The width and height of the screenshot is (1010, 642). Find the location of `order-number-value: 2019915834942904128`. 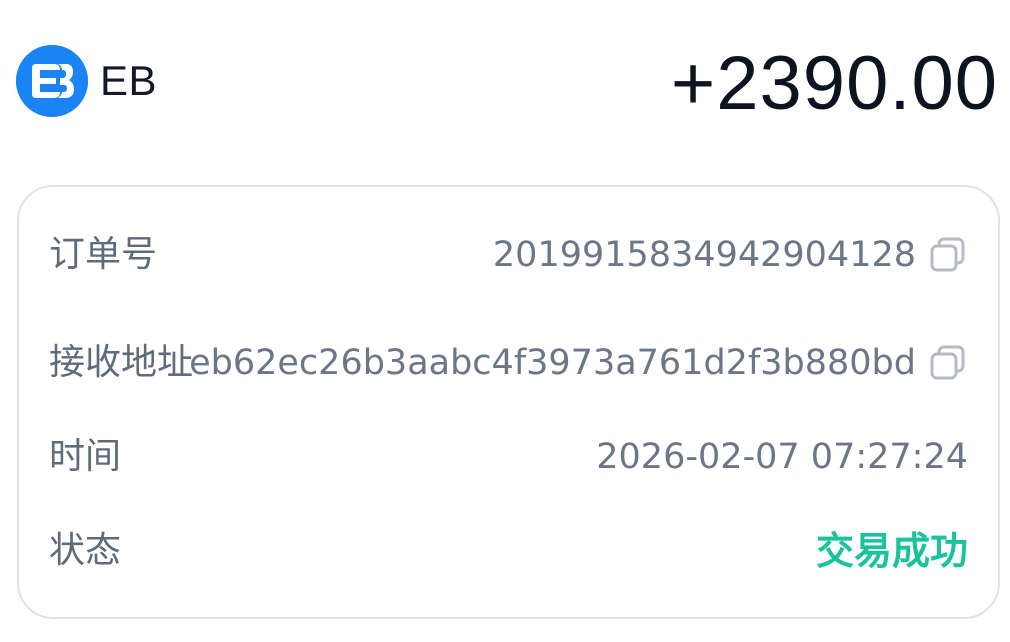

order-number-value: 2019915834942904128 is located at coordinates (704, 255).